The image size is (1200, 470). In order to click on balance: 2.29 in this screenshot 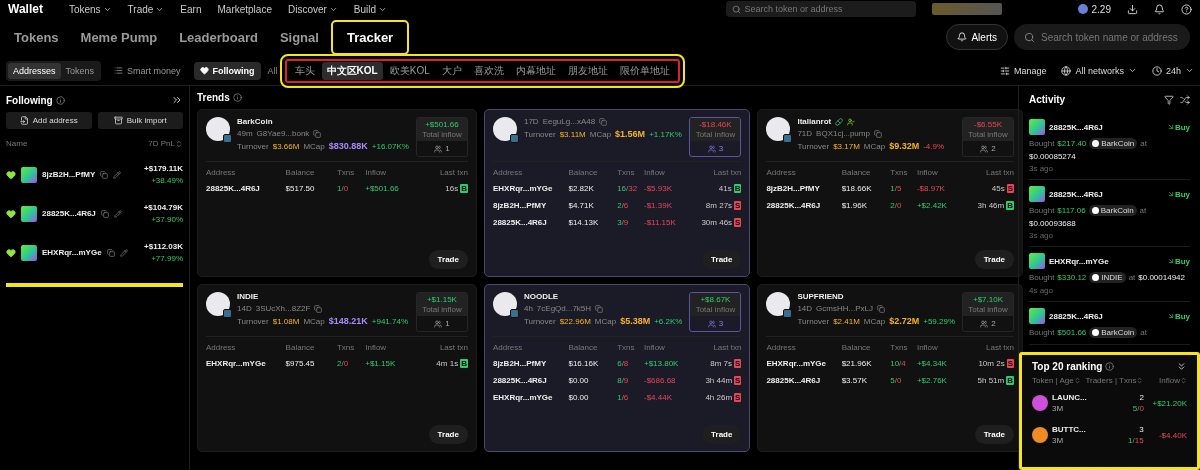, I will do `click(1094, 9)`.